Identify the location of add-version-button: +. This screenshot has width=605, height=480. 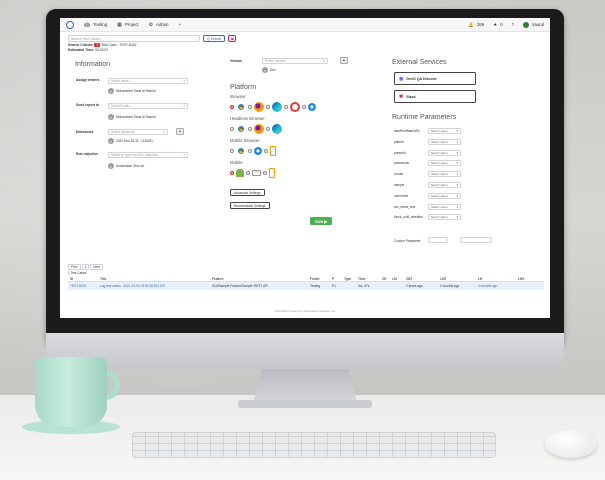
(344, 60).